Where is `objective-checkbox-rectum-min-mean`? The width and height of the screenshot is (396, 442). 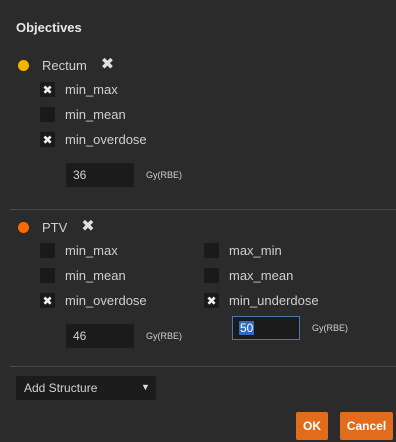
objective-checkbox-rectum-min-mean is located at coordinates (47, 114).